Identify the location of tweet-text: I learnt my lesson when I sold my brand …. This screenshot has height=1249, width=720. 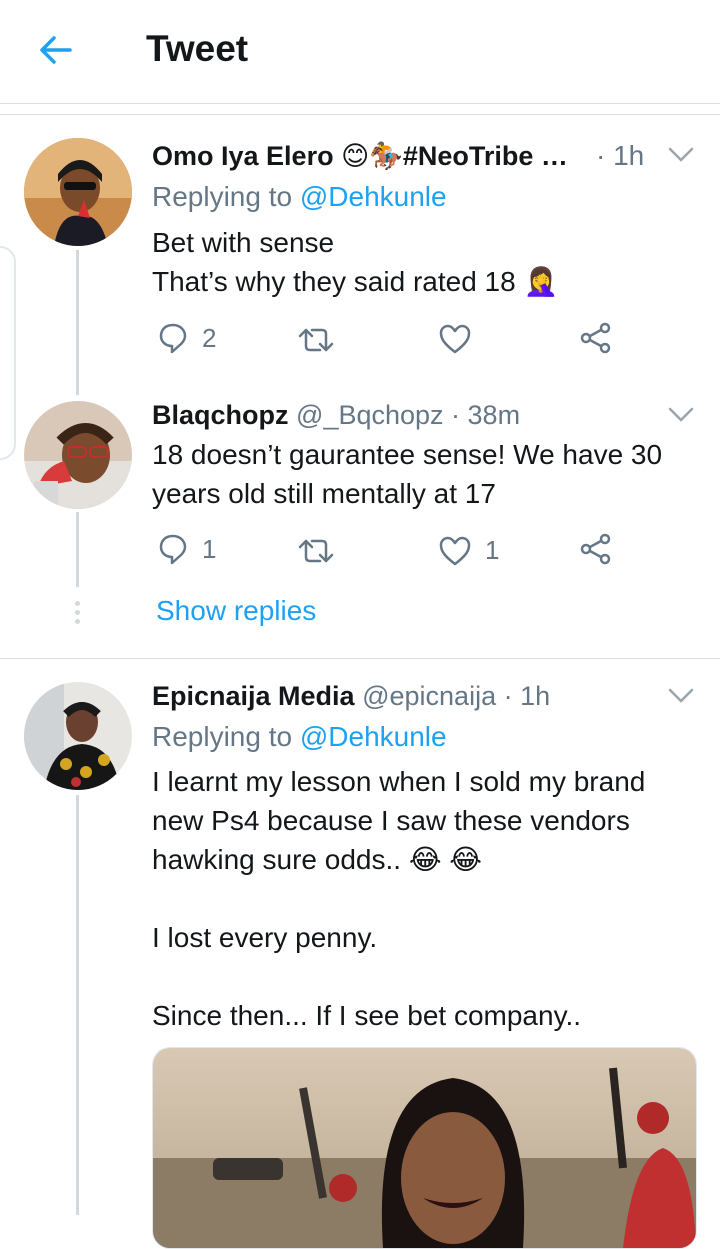
(399, 898).